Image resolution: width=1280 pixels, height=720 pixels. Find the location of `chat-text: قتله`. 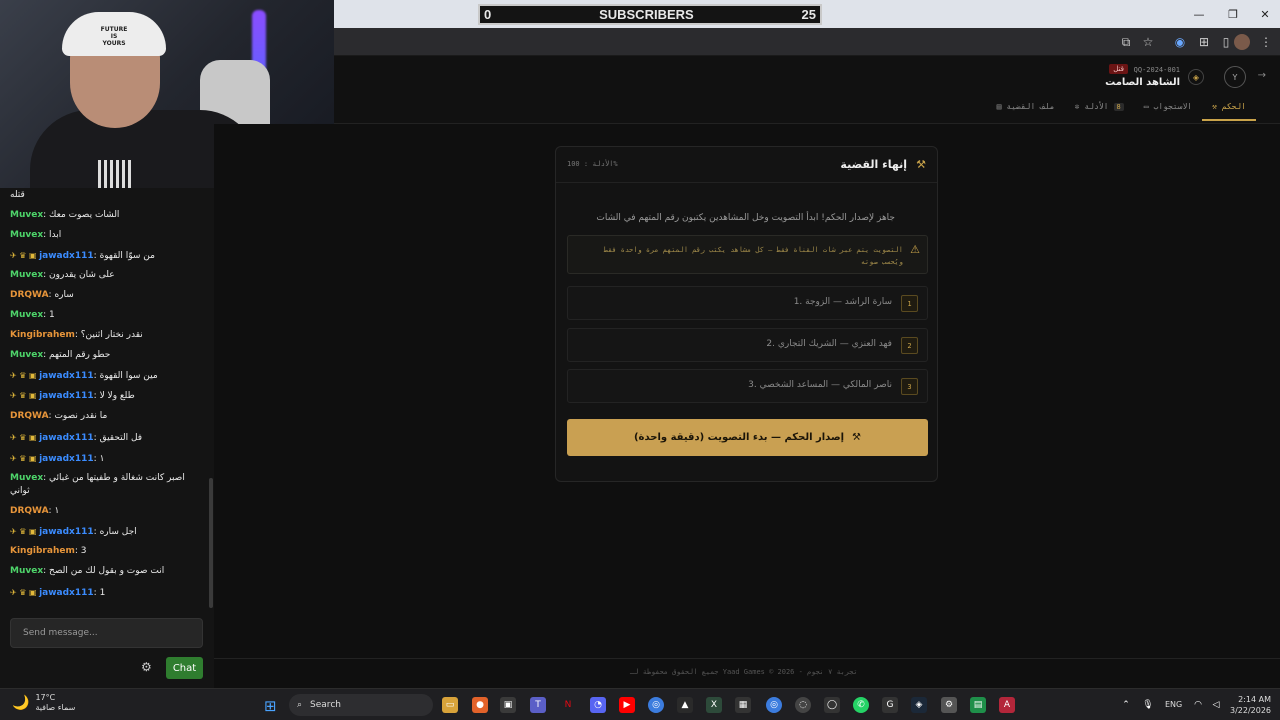

chat-text: قتله is located at coordinates (17, 195).